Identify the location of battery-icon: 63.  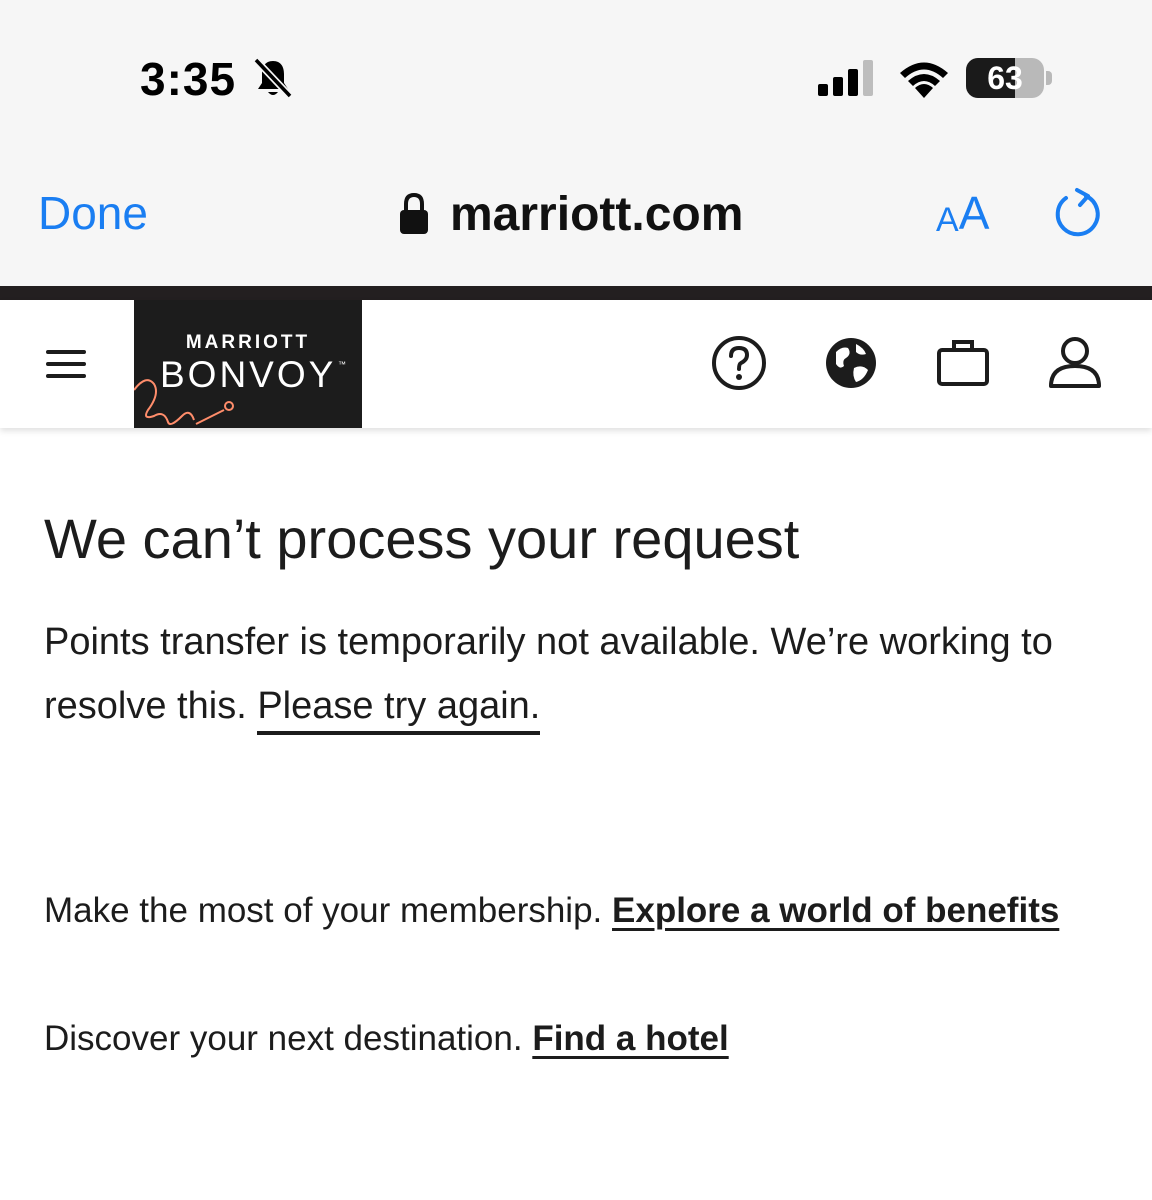
(1009, 79).